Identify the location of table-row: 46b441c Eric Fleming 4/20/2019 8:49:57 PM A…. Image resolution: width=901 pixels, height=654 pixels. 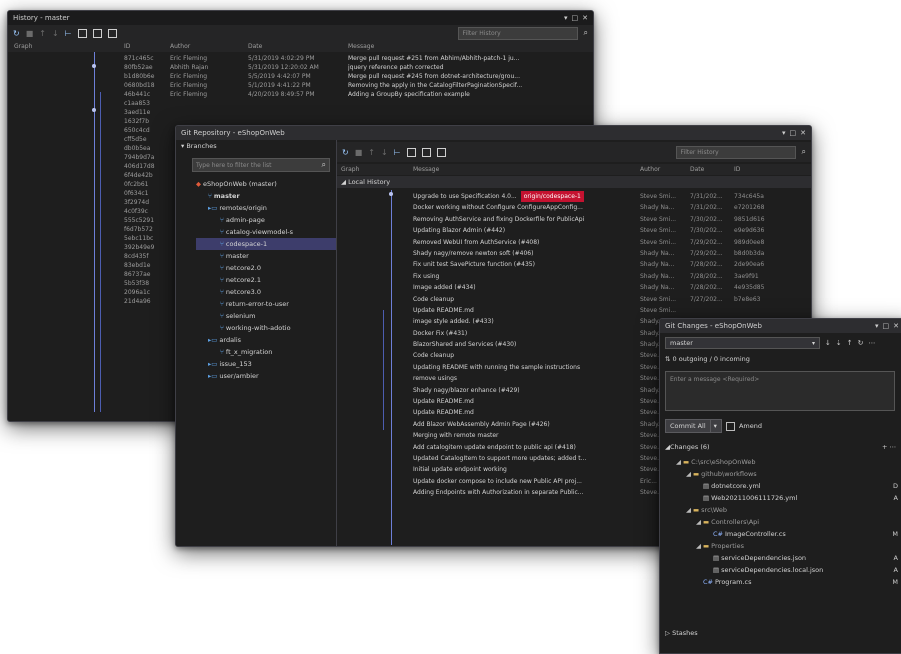
(300, 94).